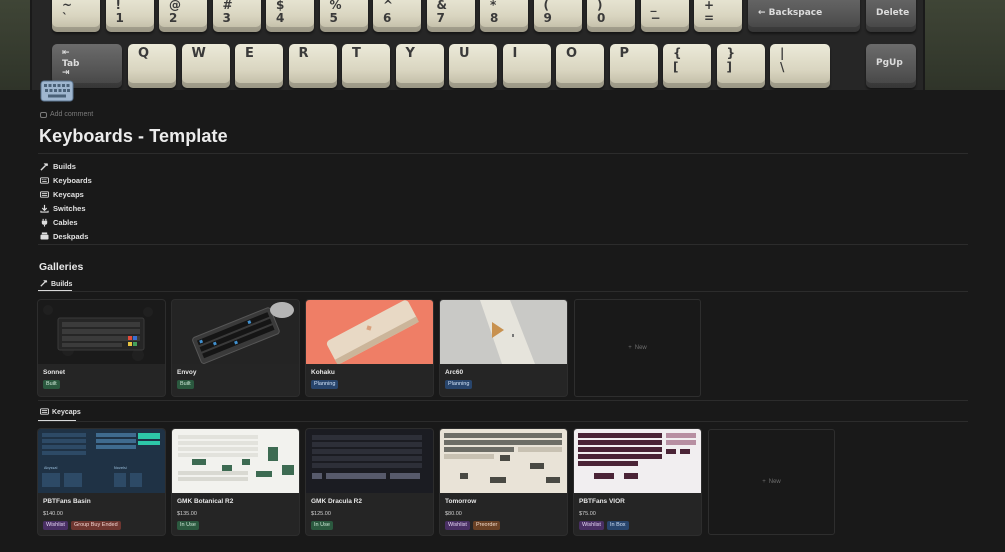 The width and height of the screenshot is (1005, 552). Describe the element at coordinates (655, 18) in the screenshot. I see `cover-key-legend: −` at that location.